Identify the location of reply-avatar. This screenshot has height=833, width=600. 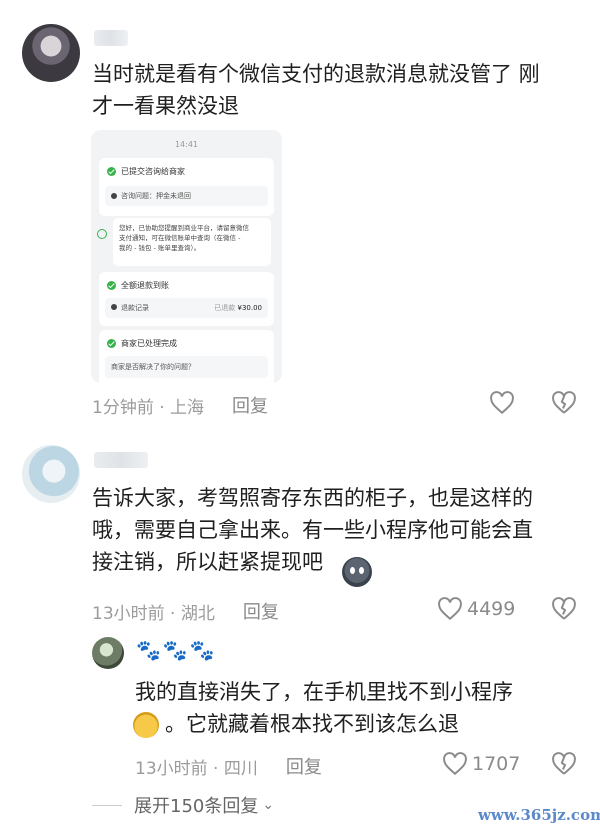
(108, 653).